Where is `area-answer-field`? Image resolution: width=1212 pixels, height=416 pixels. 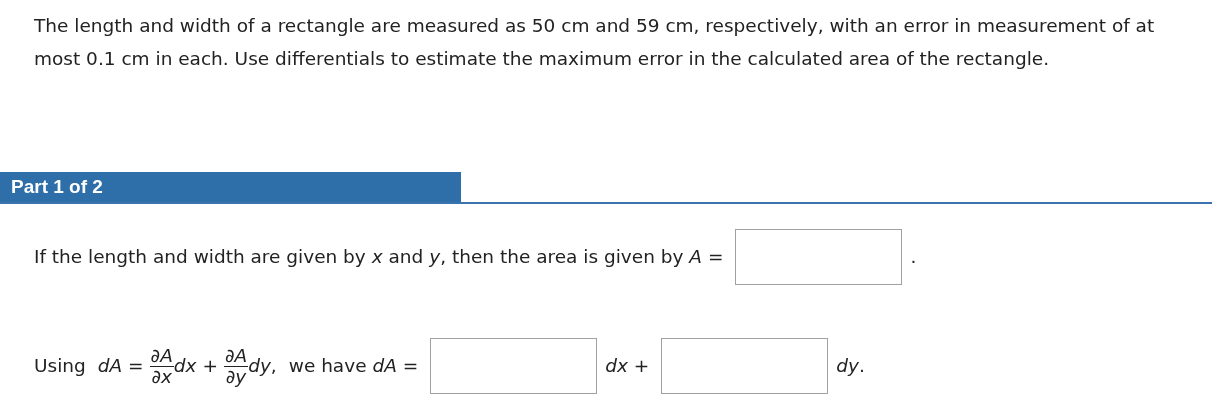 area-answer-field is located at coordinates (819, 257).